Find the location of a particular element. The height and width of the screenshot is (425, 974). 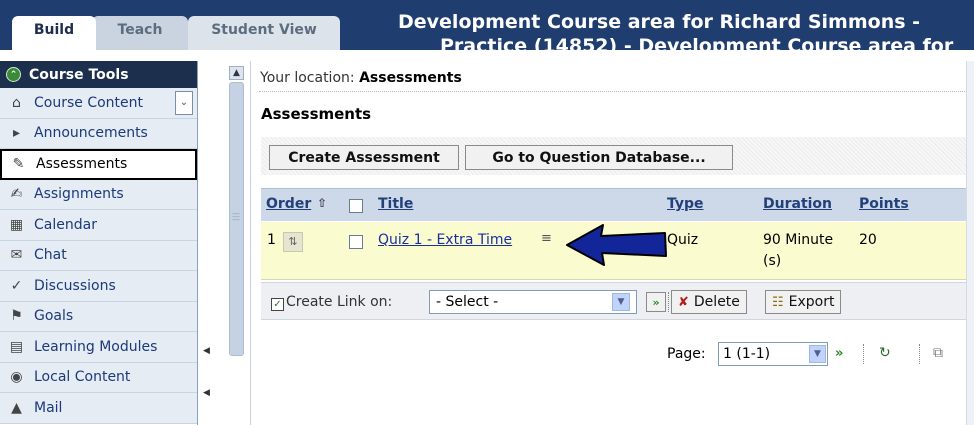

collapse-left-arrow-icon: ◀ is located at coordinates (206, 351).